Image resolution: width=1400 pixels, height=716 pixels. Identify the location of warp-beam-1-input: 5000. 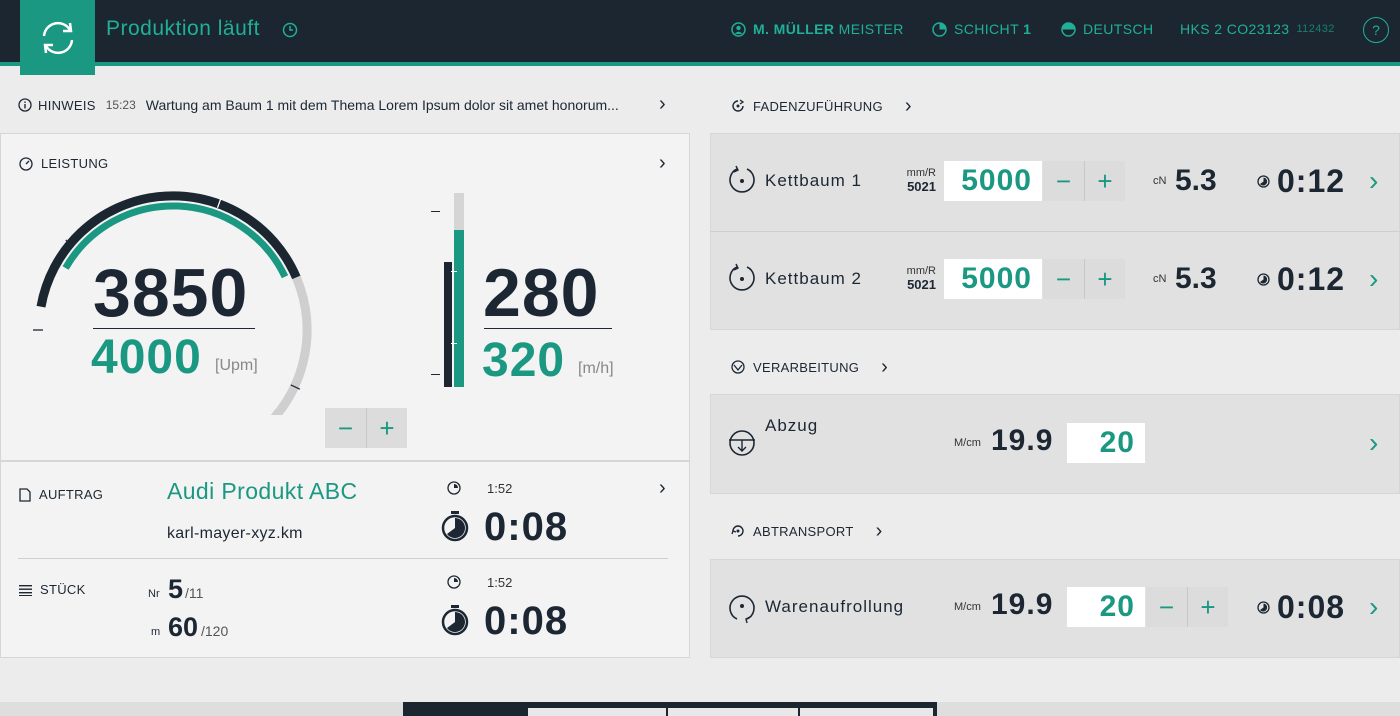
(993, 181).